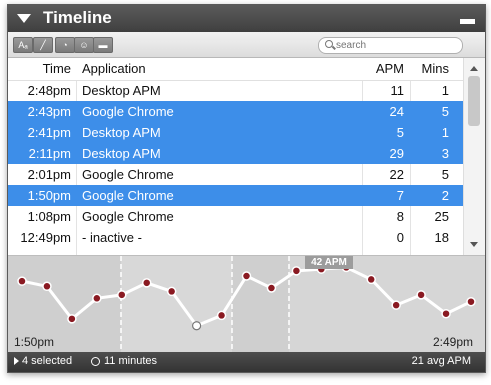 The width and height of the screenshot is (491, 385). What do you see at coordinates (222, 68) in the screenshot?
I see `header-application: Application` at bounding box center [222, 68].